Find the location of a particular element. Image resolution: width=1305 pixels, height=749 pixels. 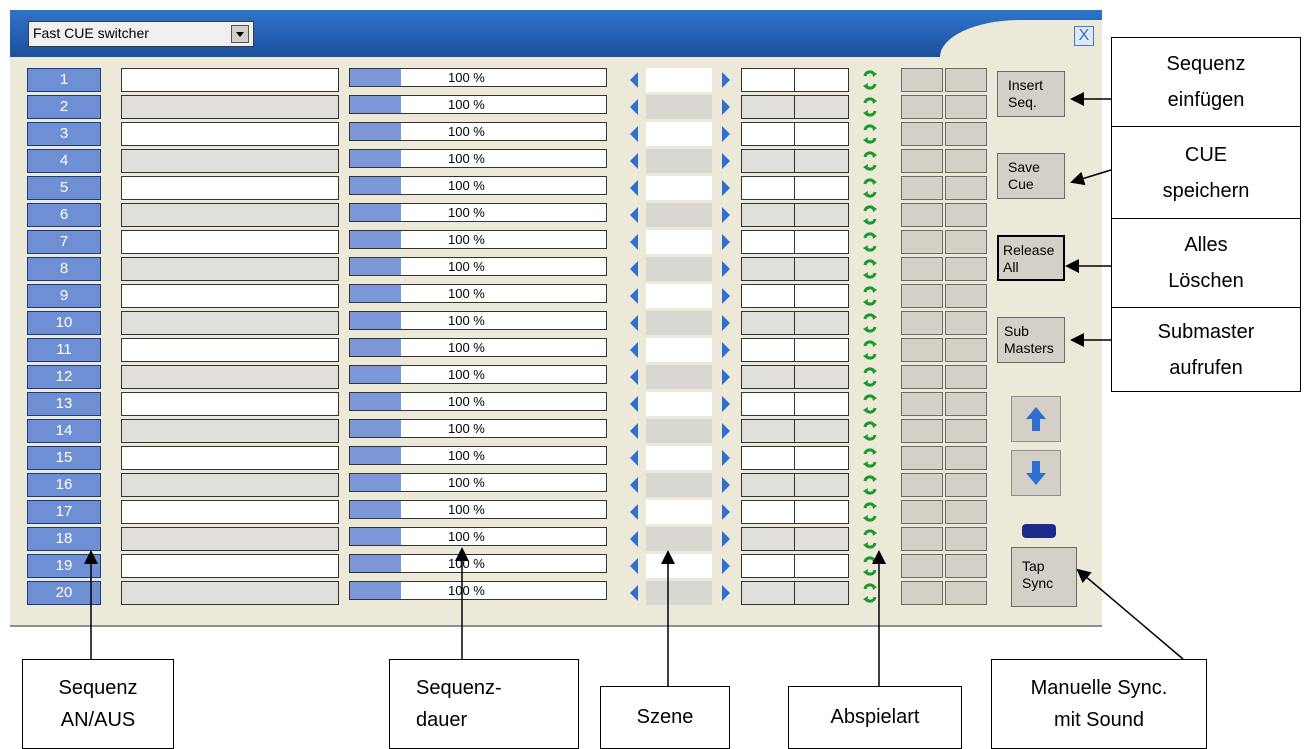

arrow-tap-sync is located at coordinates (1130, 614).